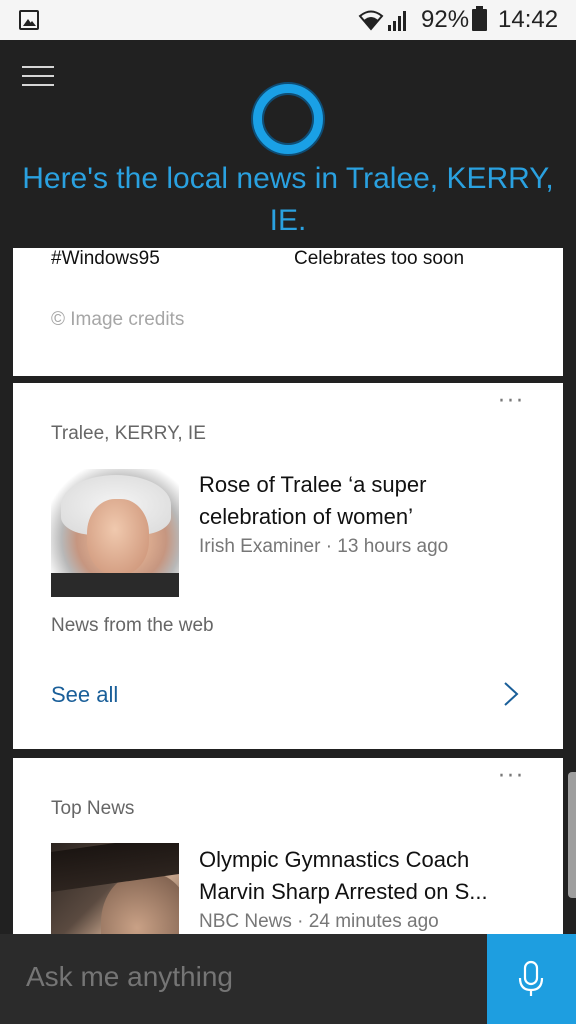  I want to click on wifi-icon, so click(371, 20).